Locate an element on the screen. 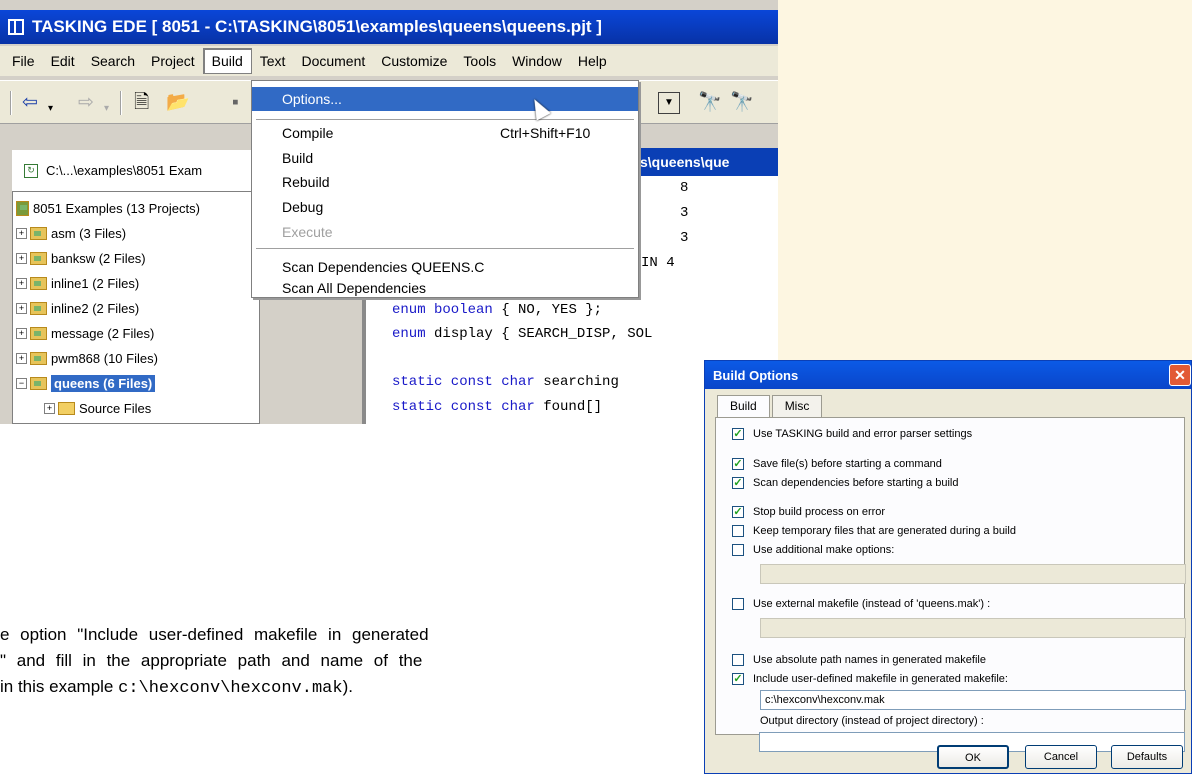 The width and height of the screenshot is (1192, 774). tree-item: + pwm868 (10 Files) is located at coordinates (108, 358).